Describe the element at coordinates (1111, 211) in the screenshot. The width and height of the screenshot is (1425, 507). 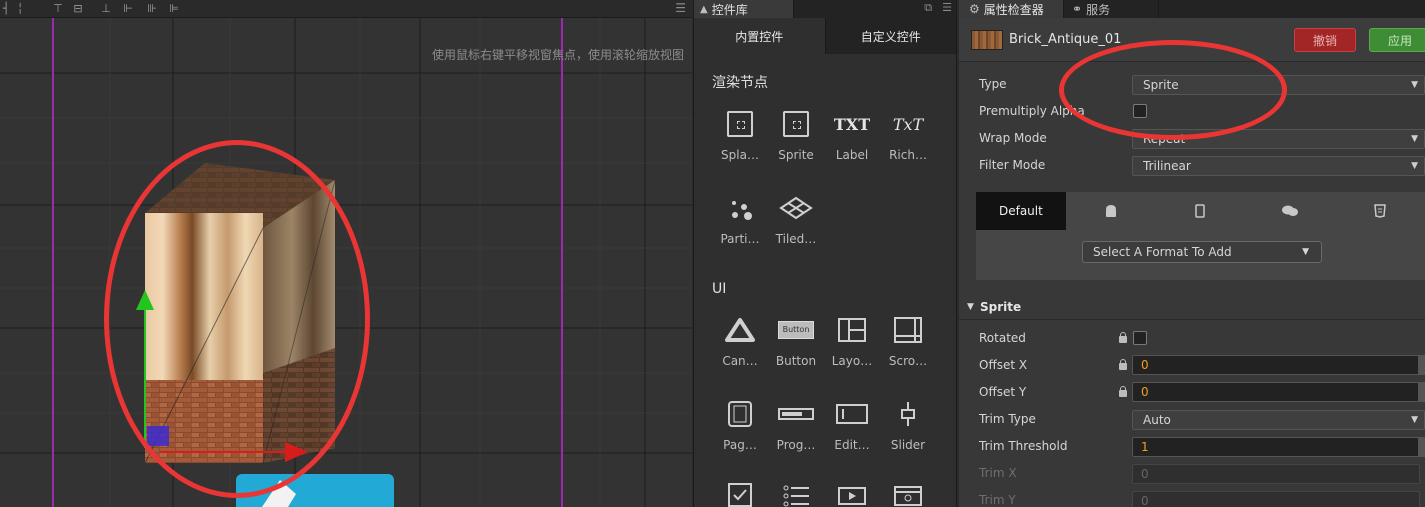
I see `tab-android` at that location.